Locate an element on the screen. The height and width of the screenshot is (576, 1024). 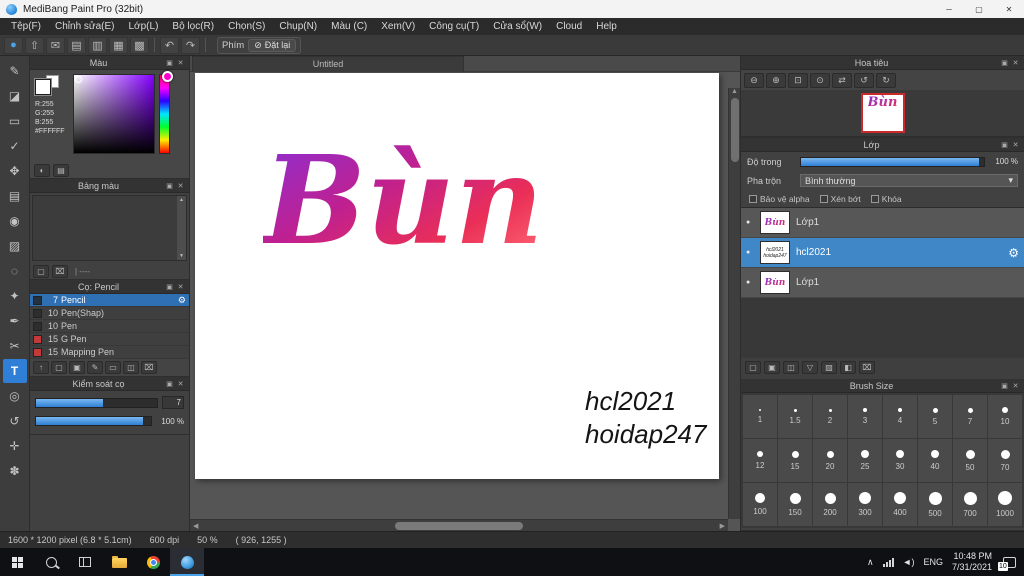
notification-center-button: 10 is located at coordinates (1007, 563).